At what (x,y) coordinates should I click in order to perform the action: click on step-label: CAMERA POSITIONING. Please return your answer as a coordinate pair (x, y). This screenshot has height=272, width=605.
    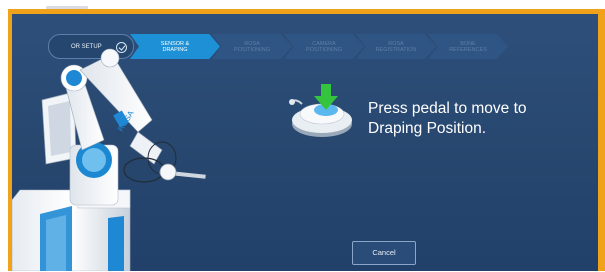
    Looking at the image, I should click on (324, 46).